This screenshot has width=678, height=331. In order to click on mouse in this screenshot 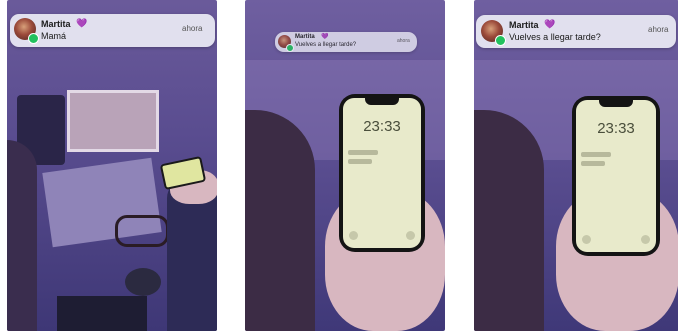, I will do `click(143, 282)`.